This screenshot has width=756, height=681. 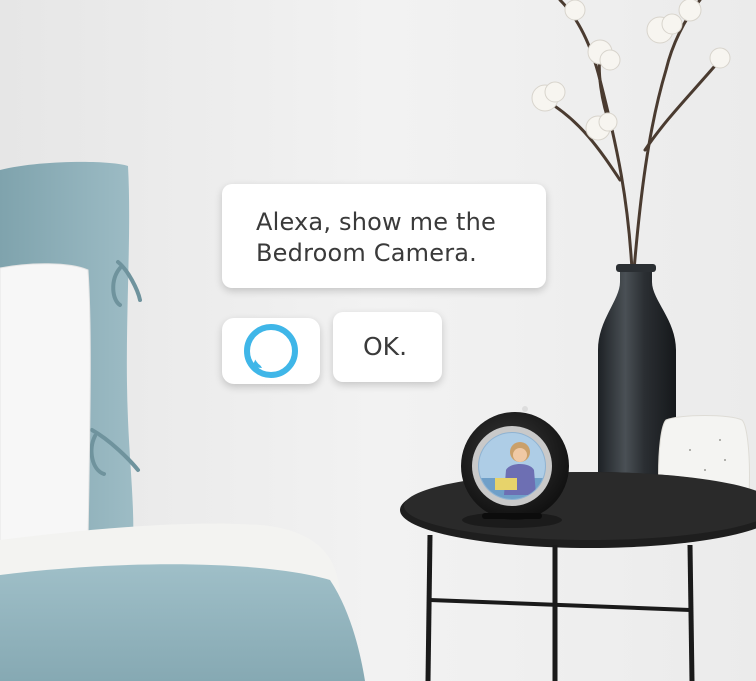 I want to click on blue-duvet, so click(x=182, y=622).